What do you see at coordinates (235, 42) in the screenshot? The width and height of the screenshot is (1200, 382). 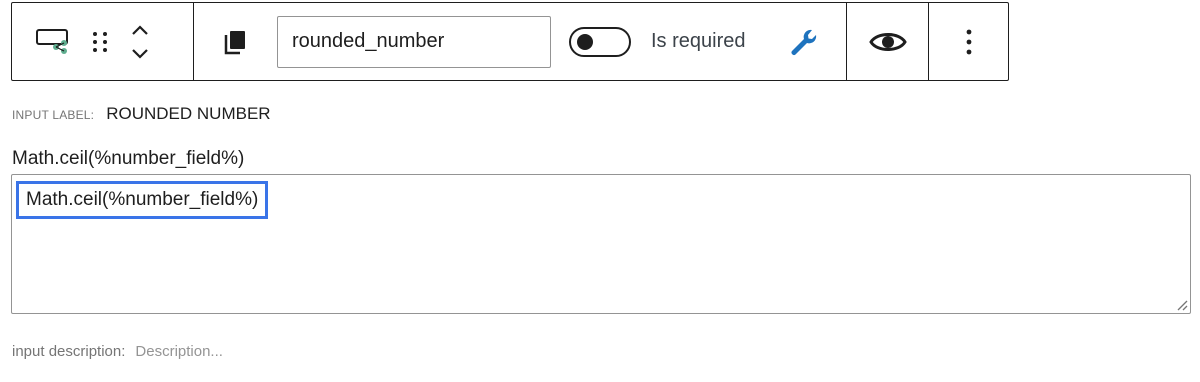 I see `copy-icon` at bounding box center [235, 42].